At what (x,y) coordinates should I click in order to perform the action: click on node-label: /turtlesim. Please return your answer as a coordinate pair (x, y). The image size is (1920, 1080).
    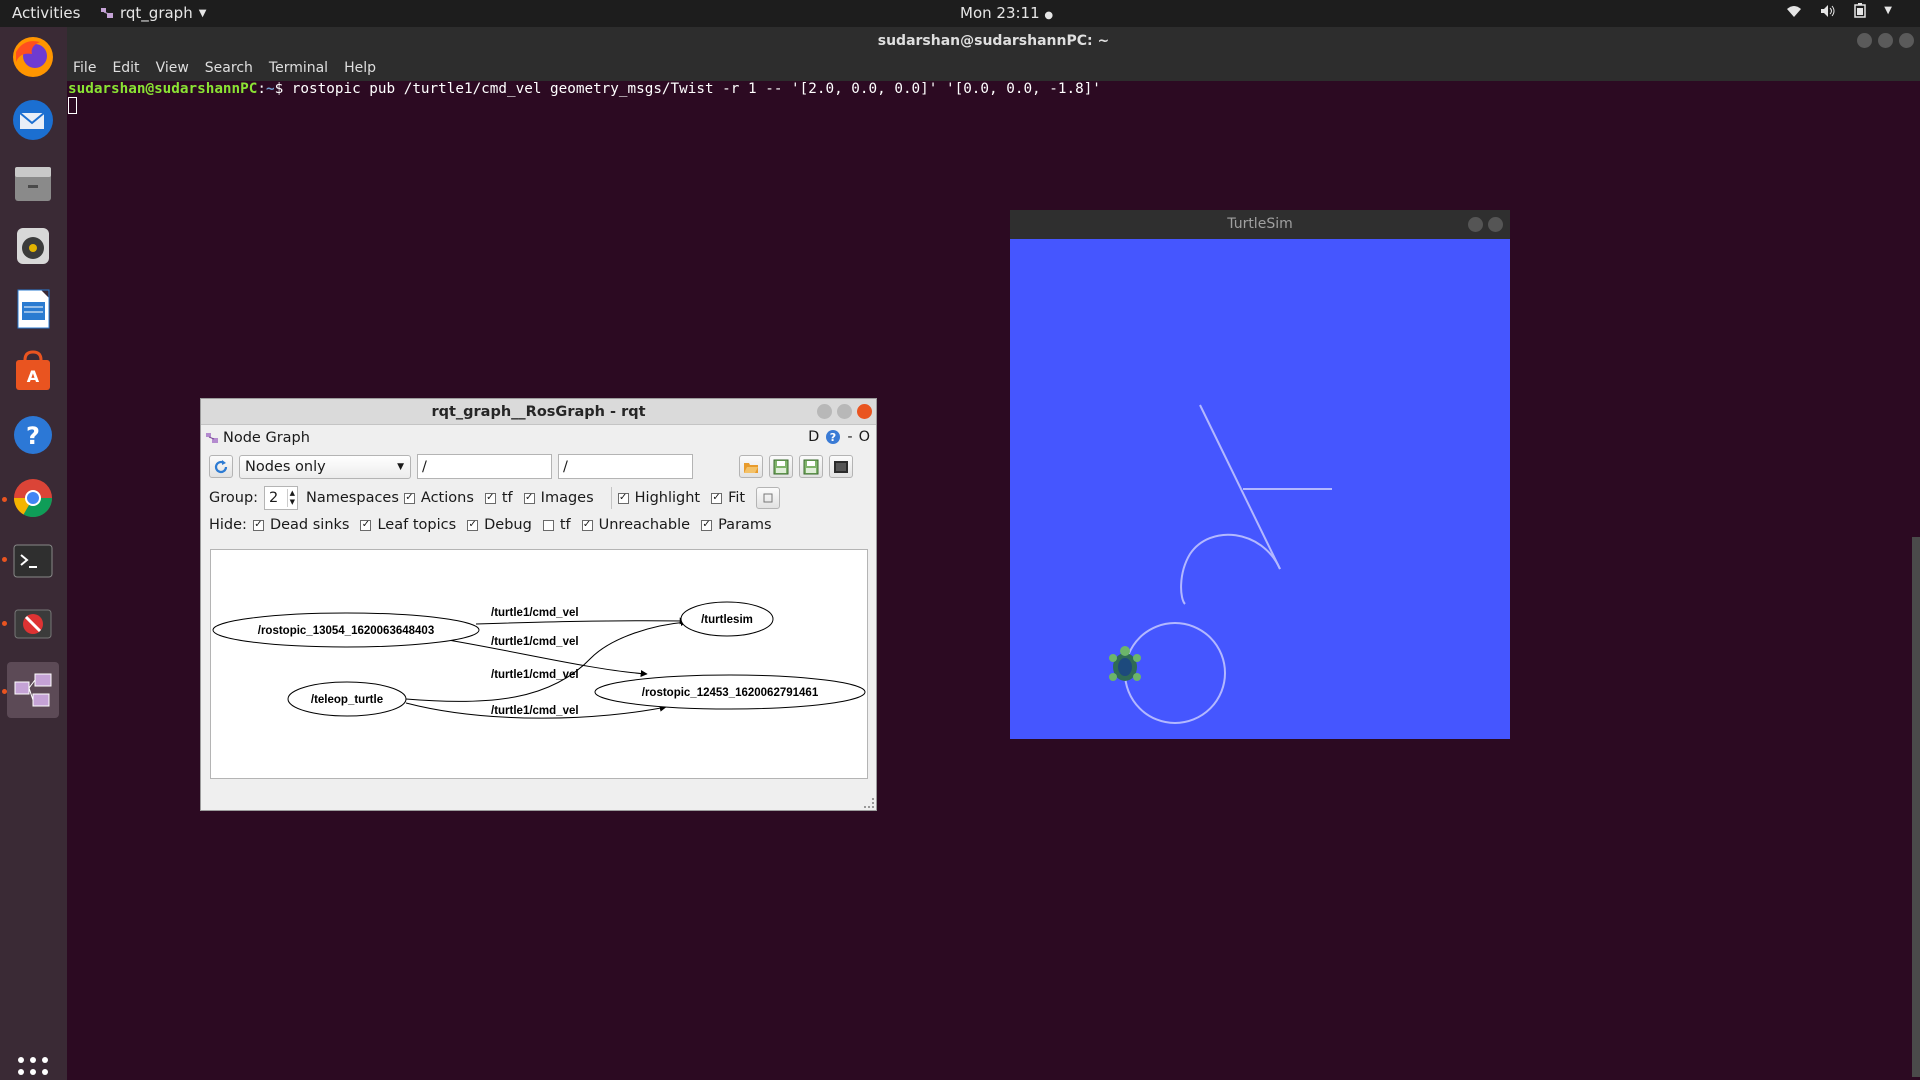
    Looking at the image, I should click on (727, 620).